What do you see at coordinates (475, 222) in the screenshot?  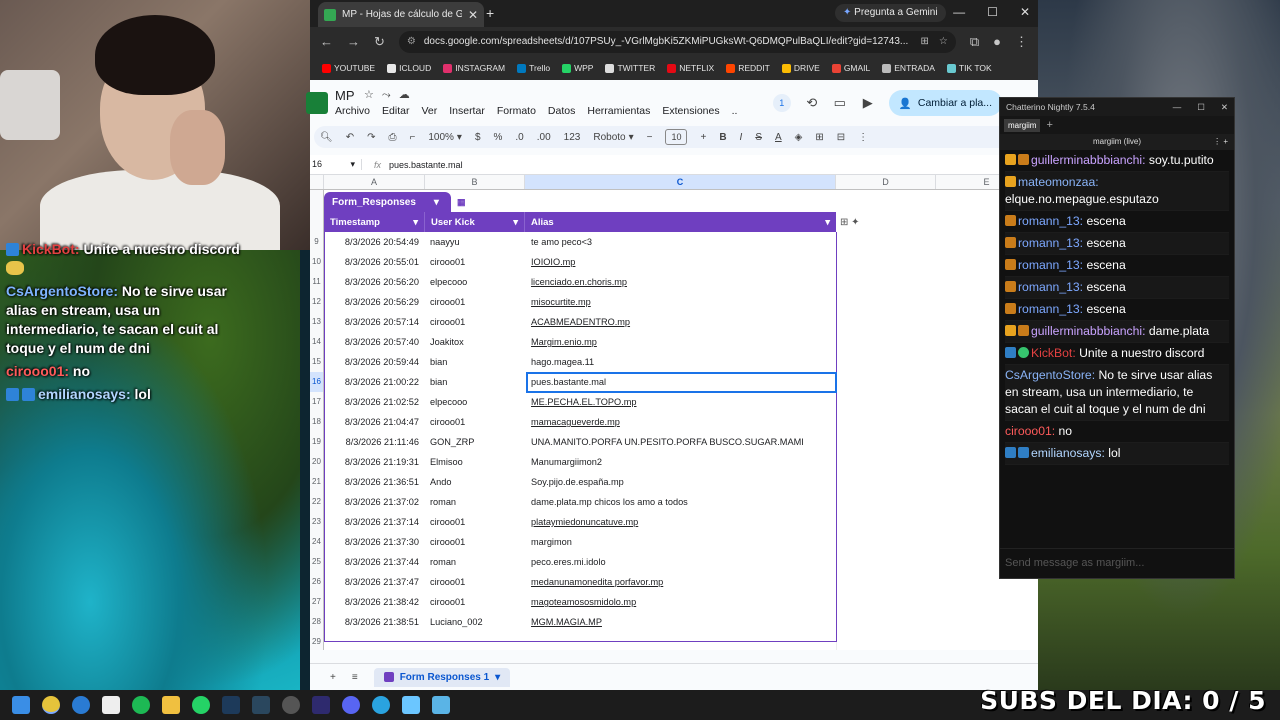 I see `table-header-user-kick: User Kick ▾` at bounding box center [475, 222].